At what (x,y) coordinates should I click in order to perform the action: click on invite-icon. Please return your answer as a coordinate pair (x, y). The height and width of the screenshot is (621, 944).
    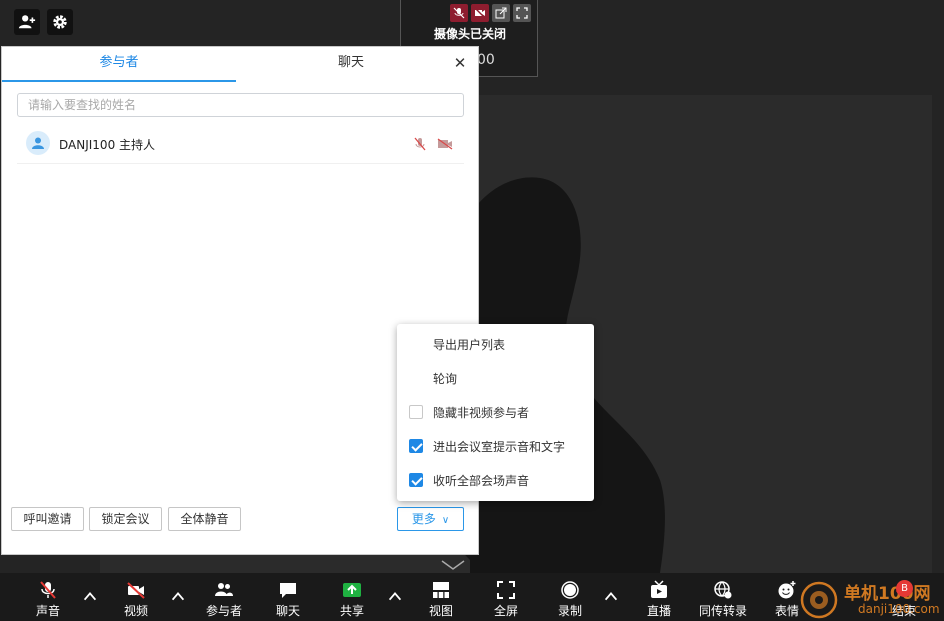
    Looking at the image, I should click on (27, 22).